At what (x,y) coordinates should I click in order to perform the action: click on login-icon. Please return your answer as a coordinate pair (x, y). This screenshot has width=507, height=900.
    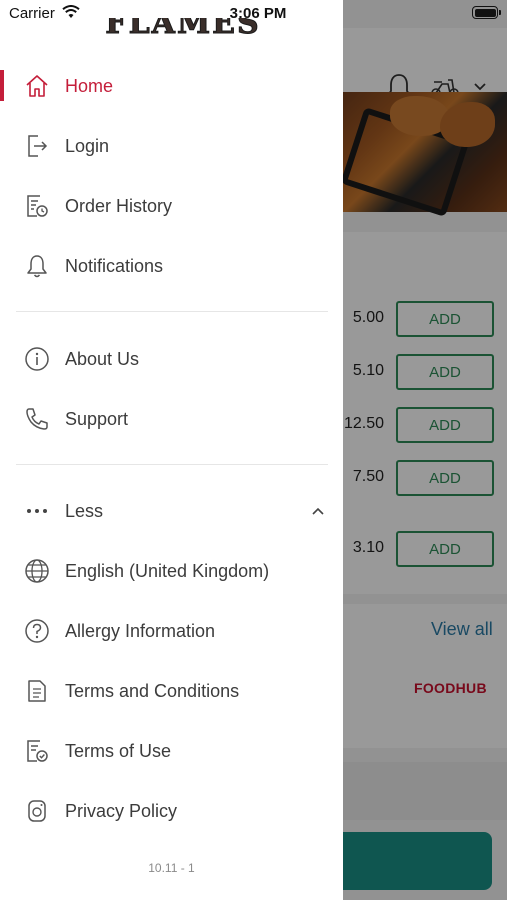
    Looking at the image, I should click on (37, 146).